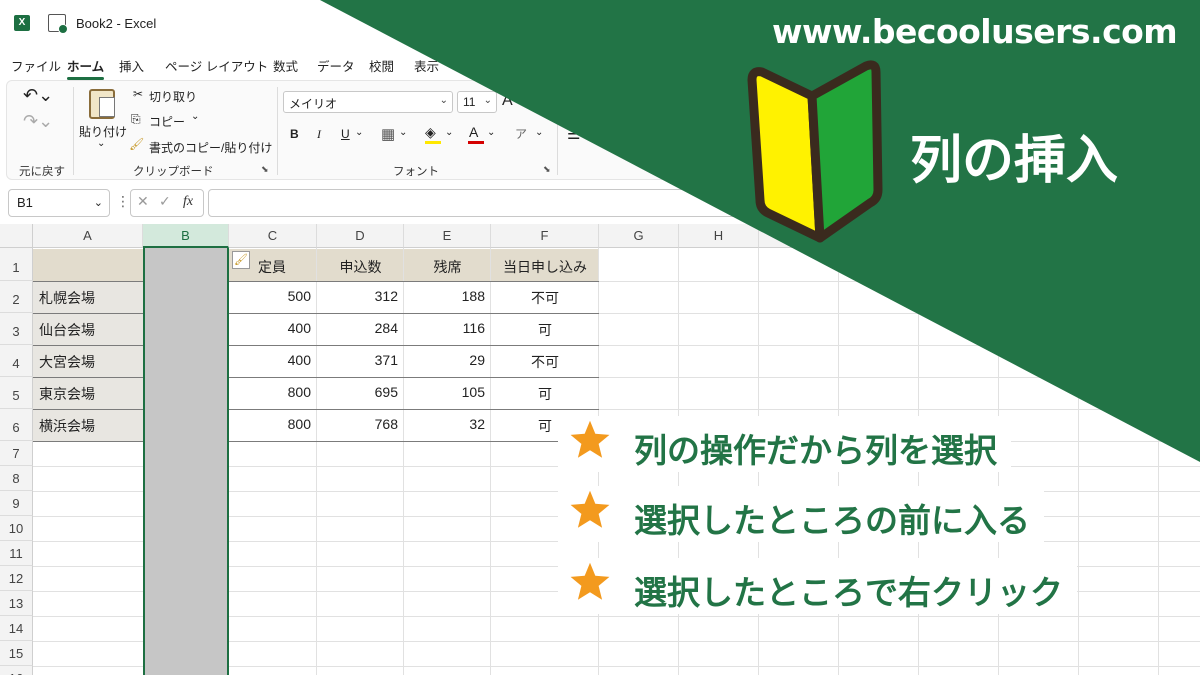 Image resolution: width=1200 pixels, height=675 pixels. I want to click on column-header-d: D, so click(360, 236).